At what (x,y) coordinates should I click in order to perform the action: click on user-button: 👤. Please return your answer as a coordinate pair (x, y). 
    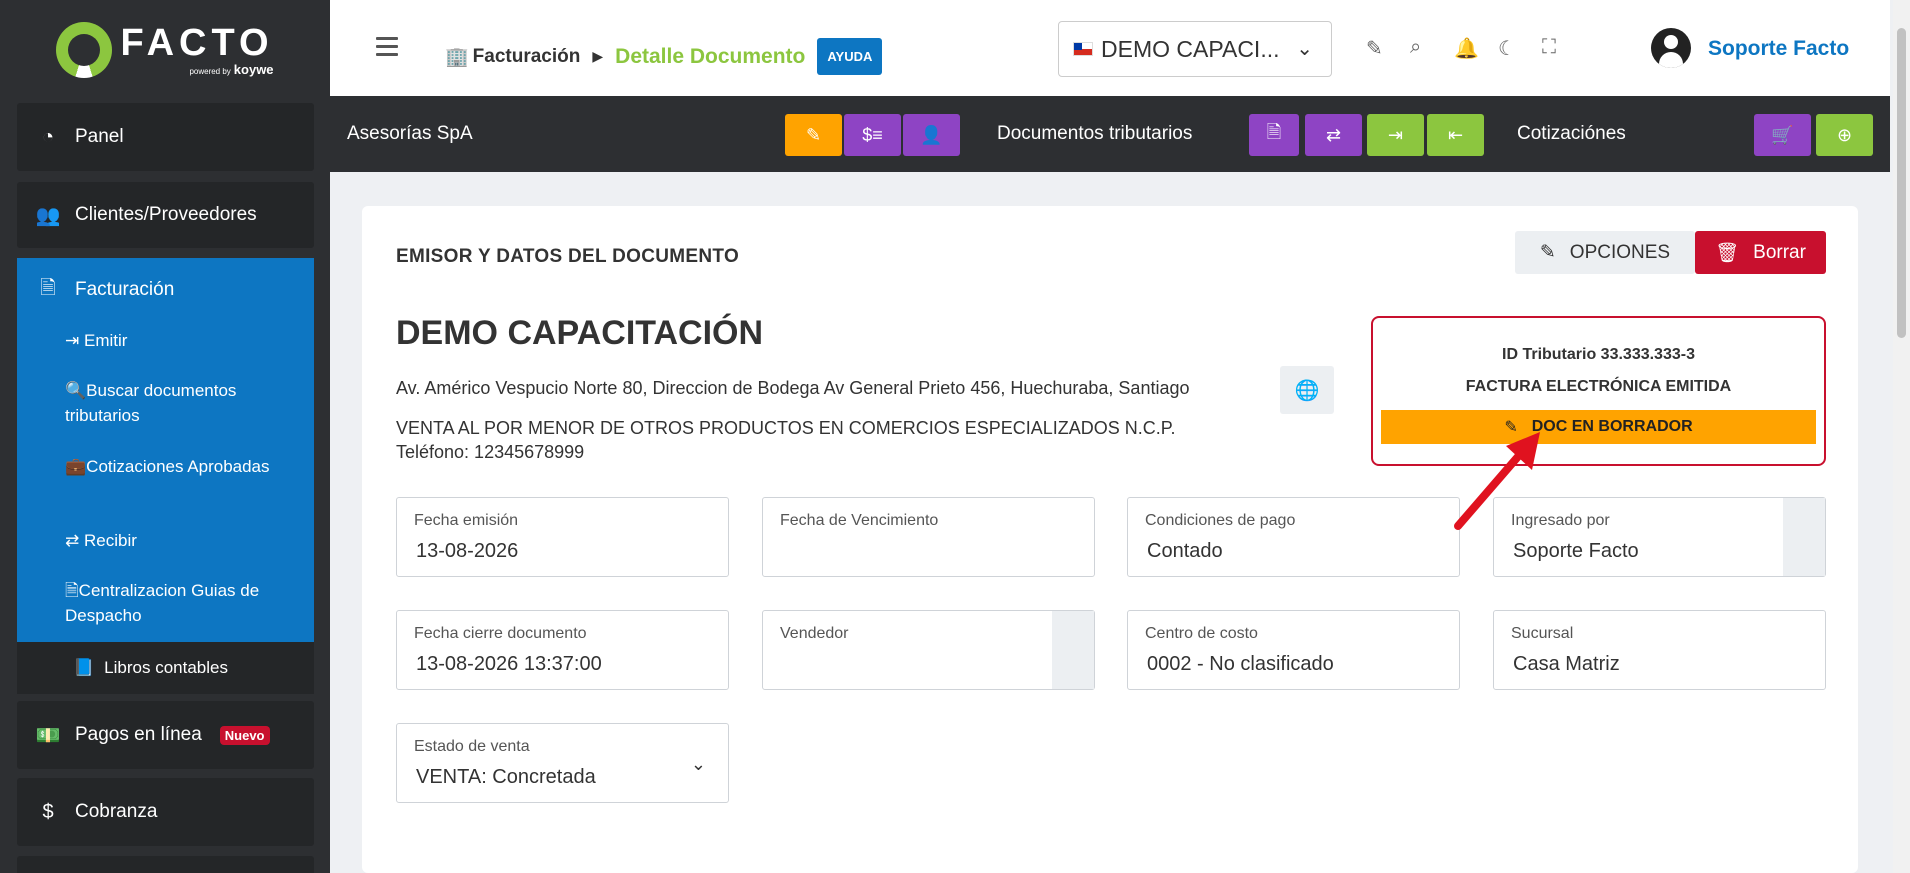
    Looking at the image, I should click on (931, 135).